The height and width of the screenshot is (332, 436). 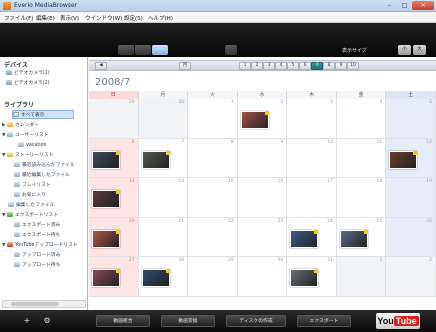 What do you see at coordinates (341, 66) in the screenshot?
I see `month-nav-button: 9` at bounding box center [341, 66].